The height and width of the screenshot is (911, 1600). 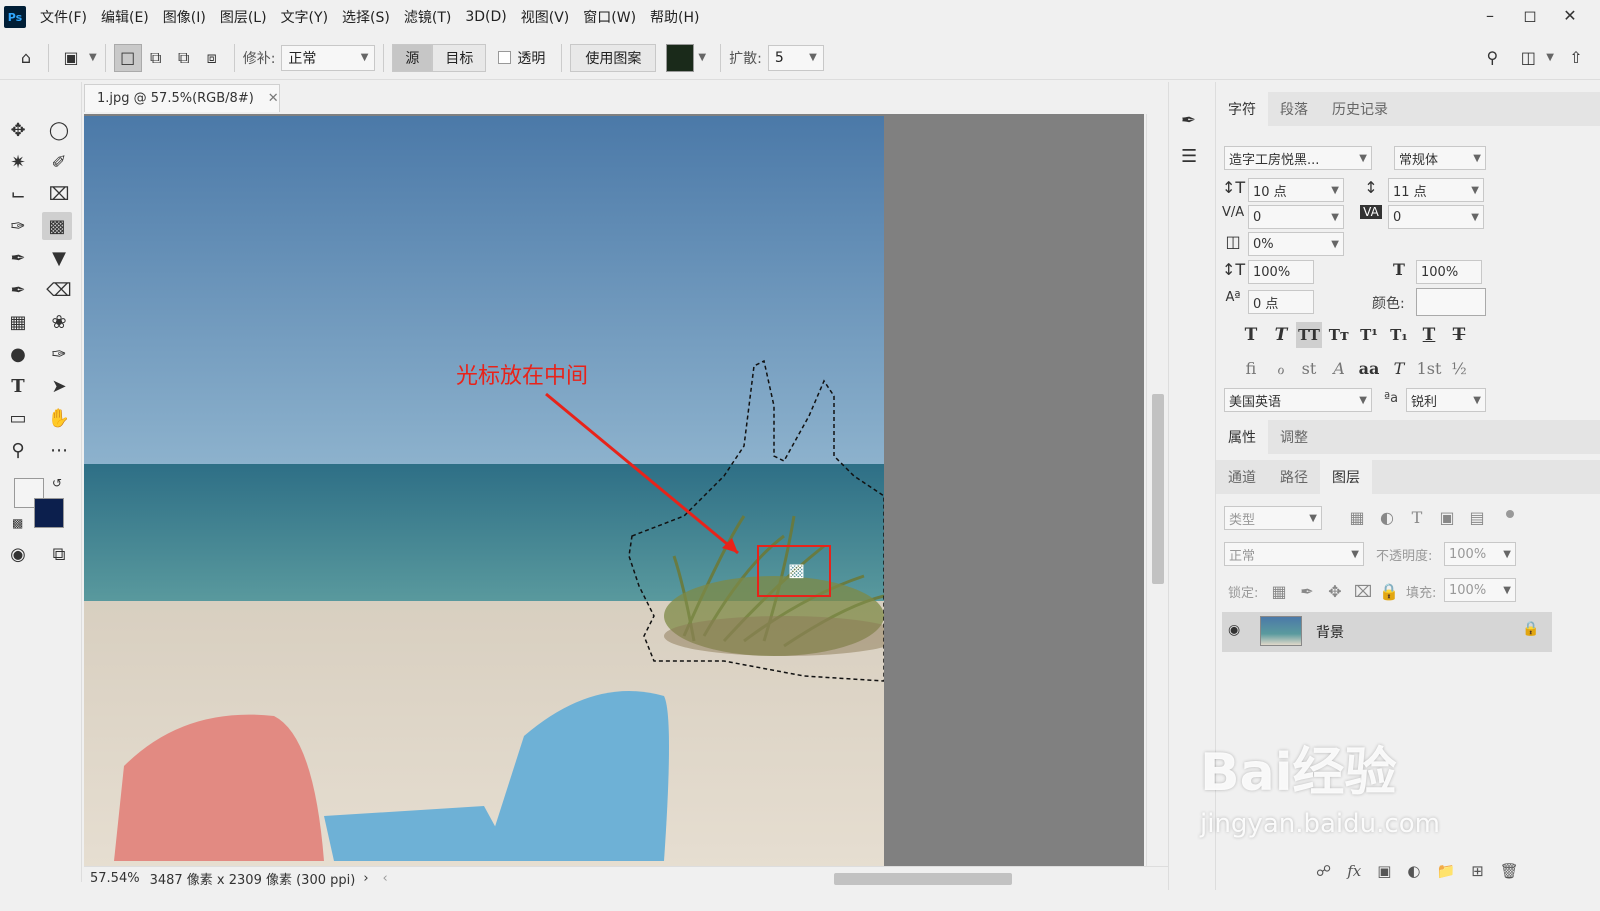 What do you see at coordinates (1570, 15) in the screenshot?
I see `close-button: ✕` at bounding box center [1570, 15].